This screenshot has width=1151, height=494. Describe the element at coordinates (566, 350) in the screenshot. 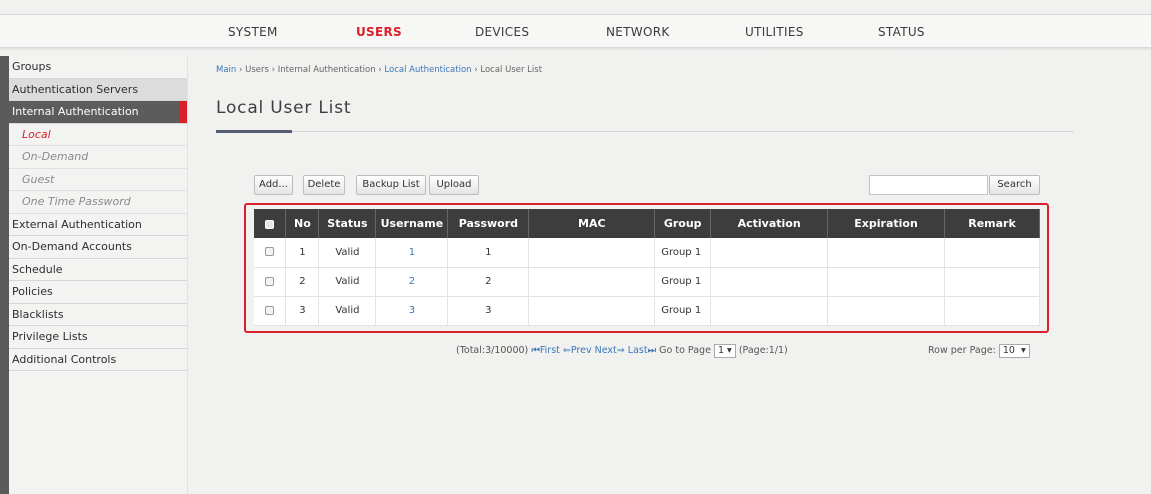

I see `arrow-left-icon: ⇐` at that location.